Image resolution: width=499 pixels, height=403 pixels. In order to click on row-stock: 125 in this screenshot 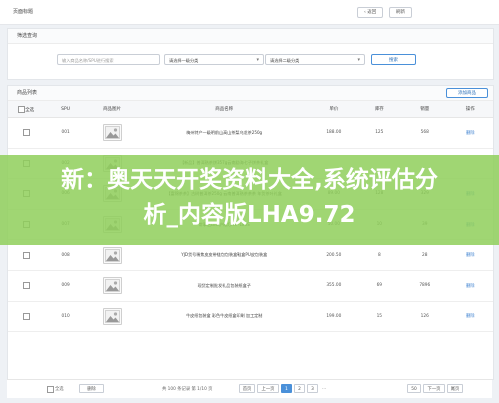, I will do `click(379, 133)`.